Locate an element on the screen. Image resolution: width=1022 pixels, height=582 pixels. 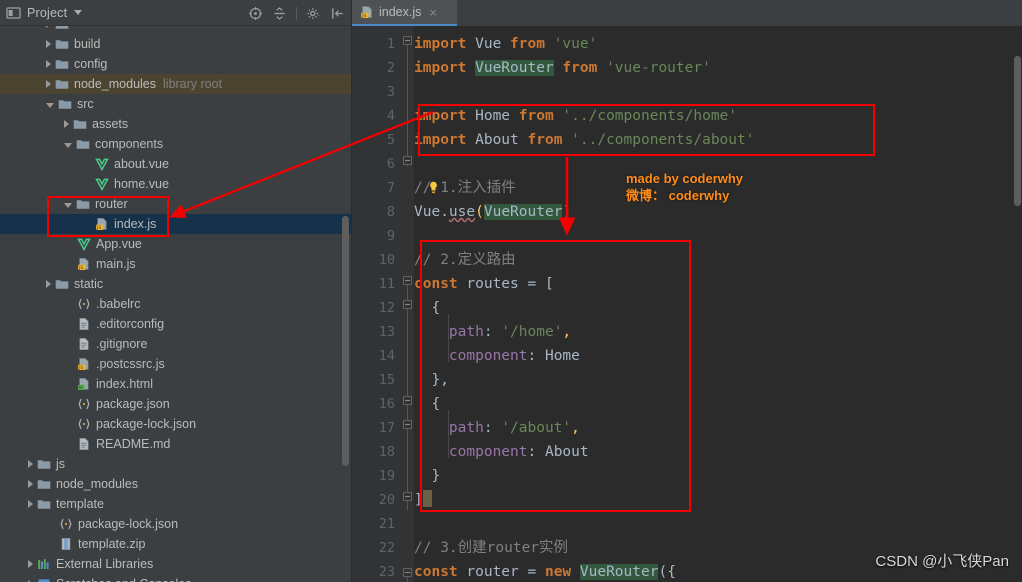
tree-item-babelrc: .babelrc is located at coordinates (175, 304).